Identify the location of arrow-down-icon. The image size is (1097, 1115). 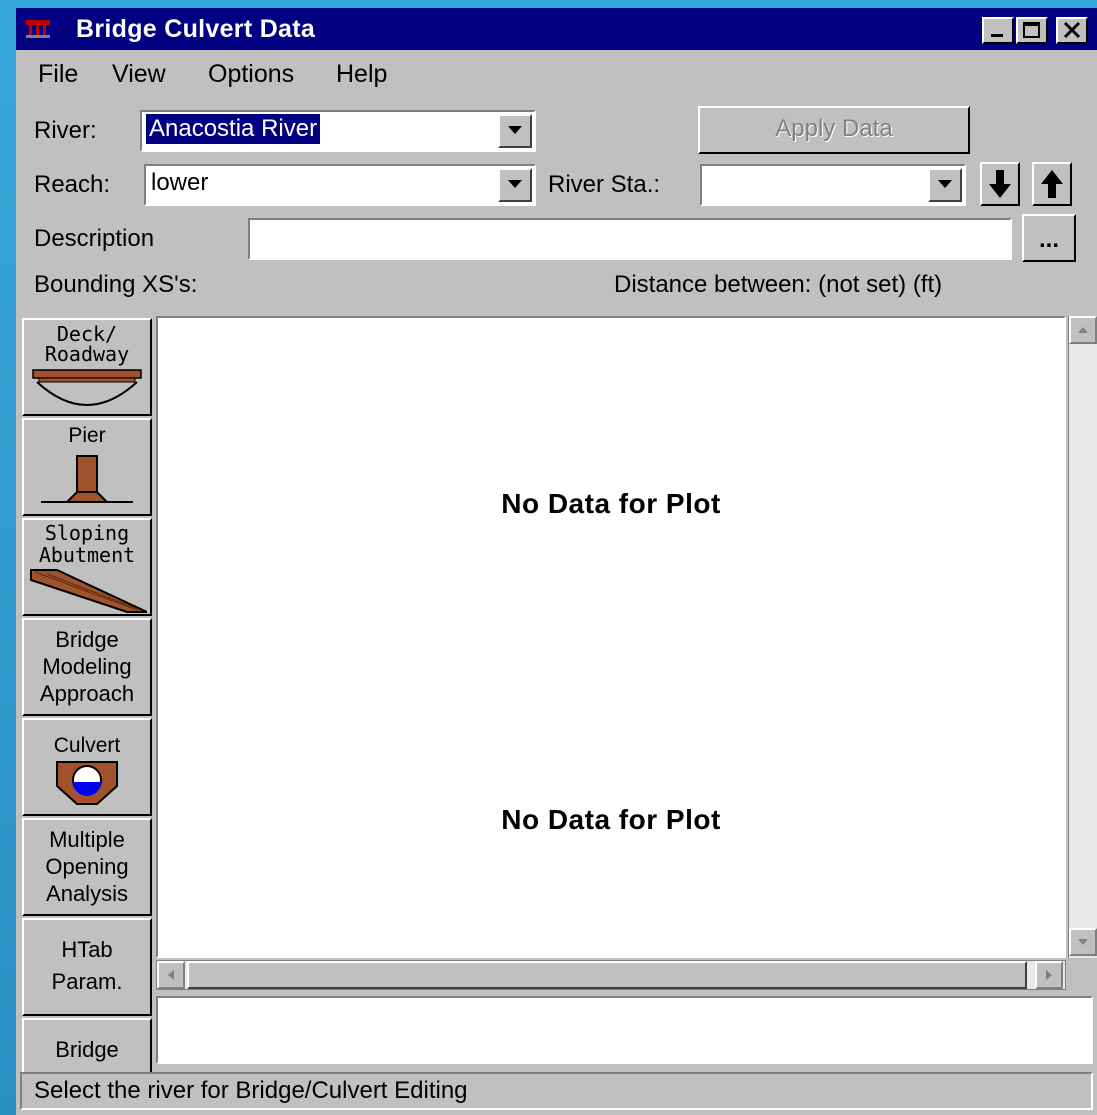
(1000, 184).